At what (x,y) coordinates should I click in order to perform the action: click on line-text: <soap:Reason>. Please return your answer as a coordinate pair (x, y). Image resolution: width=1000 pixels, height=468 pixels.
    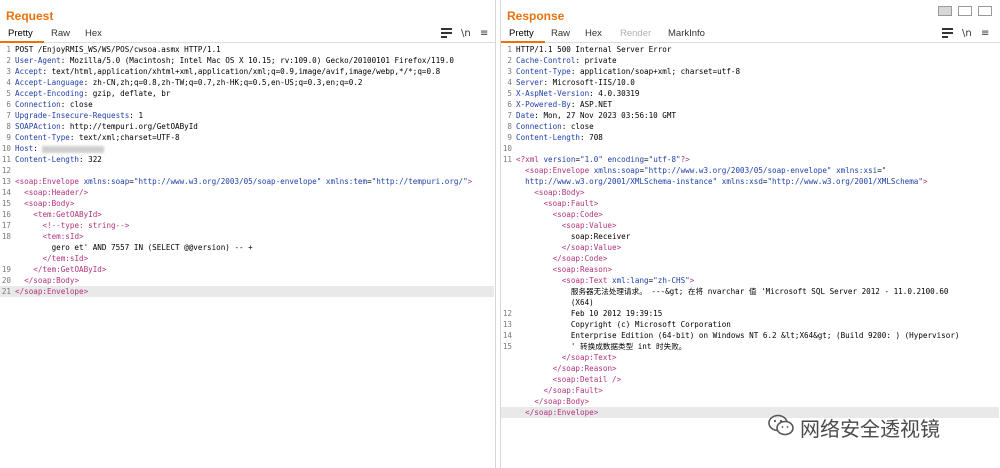
    Looking at the image, I should click on (564, 269).